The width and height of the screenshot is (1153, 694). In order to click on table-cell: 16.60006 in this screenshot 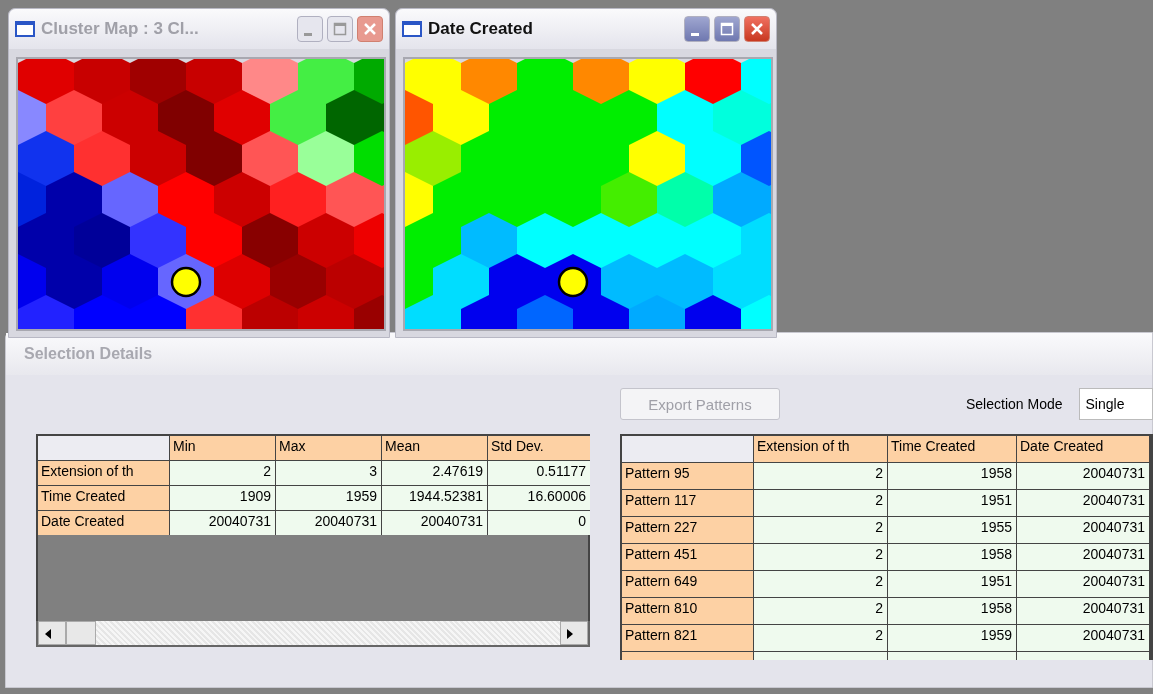, I will do `click(539, 498)`.